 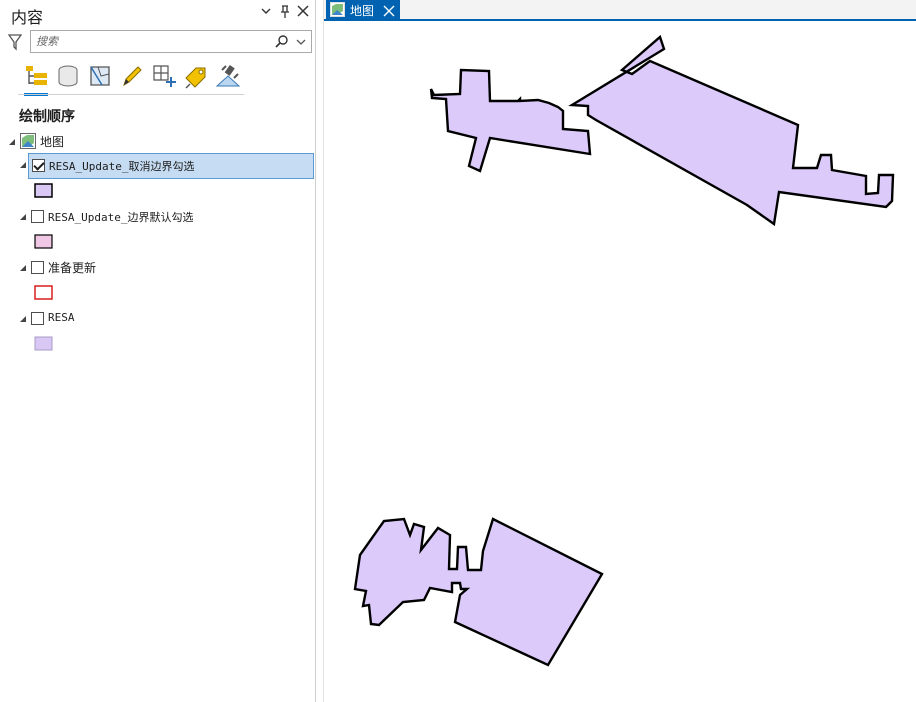 I want to click on list-by-source-icon, so click(x=68, y=76).